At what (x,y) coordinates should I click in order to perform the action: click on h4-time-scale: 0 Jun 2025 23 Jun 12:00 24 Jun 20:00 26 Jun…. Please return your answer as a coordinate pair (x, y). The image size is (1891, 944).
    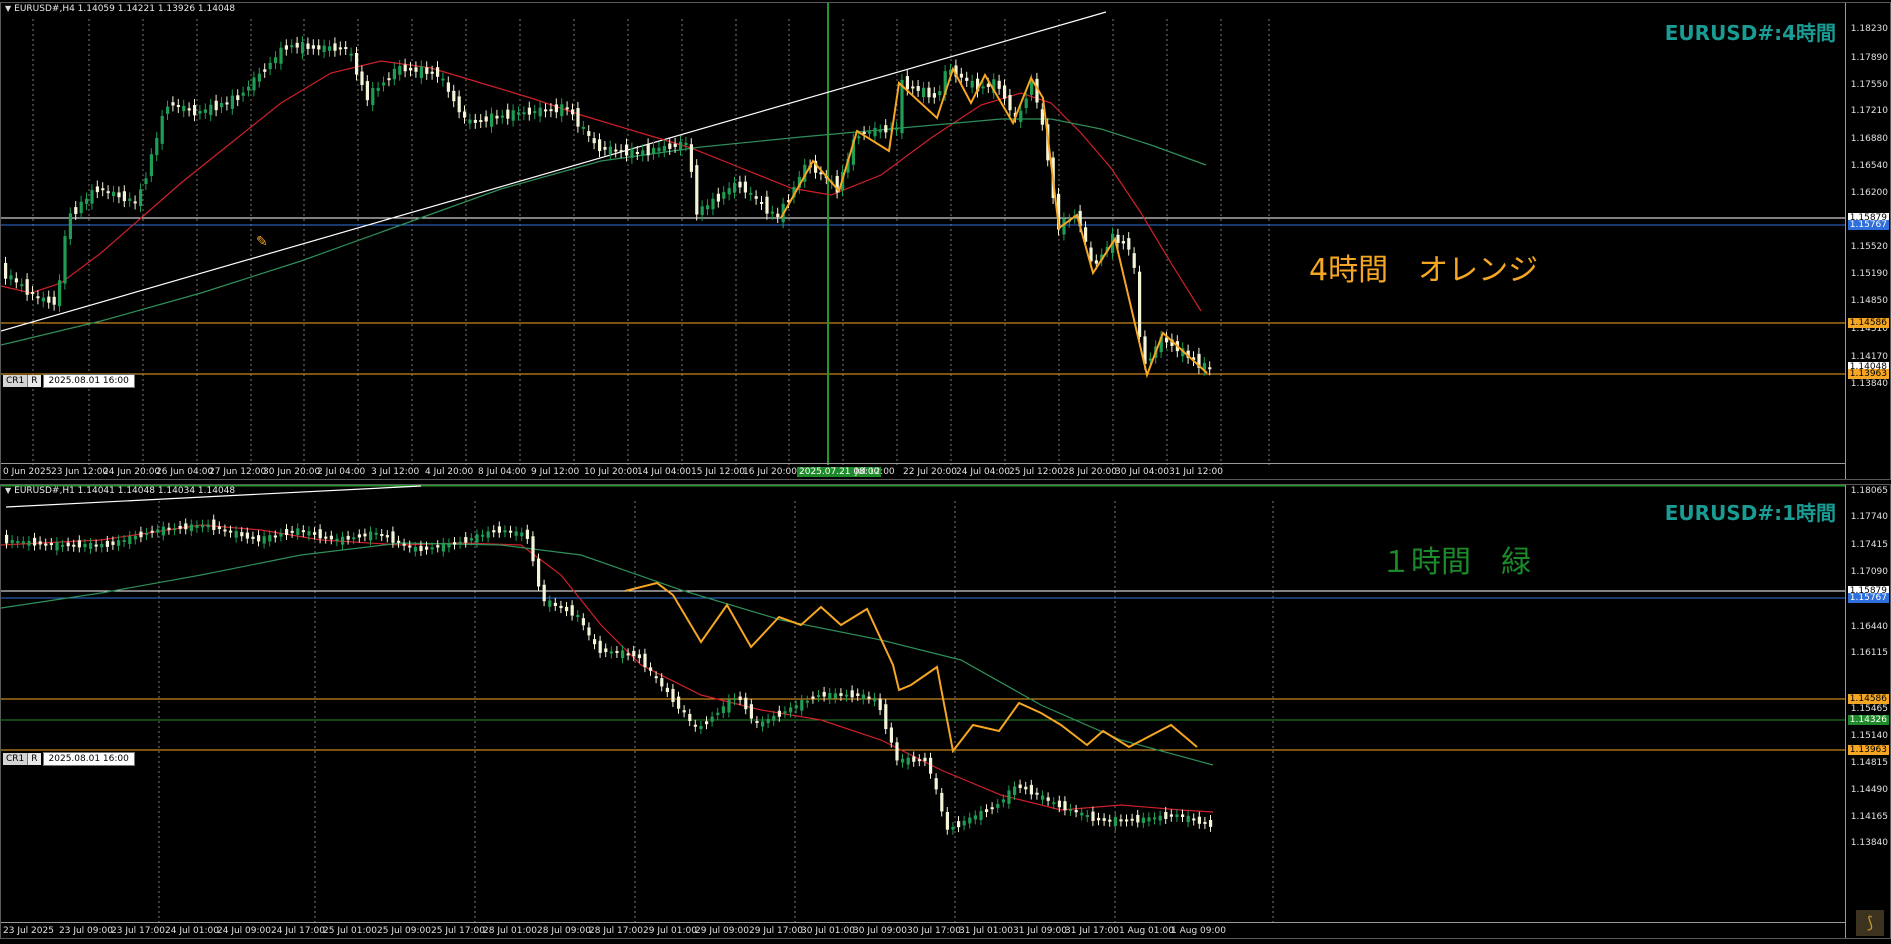
    Looking at the image, I should click on (923, 471).